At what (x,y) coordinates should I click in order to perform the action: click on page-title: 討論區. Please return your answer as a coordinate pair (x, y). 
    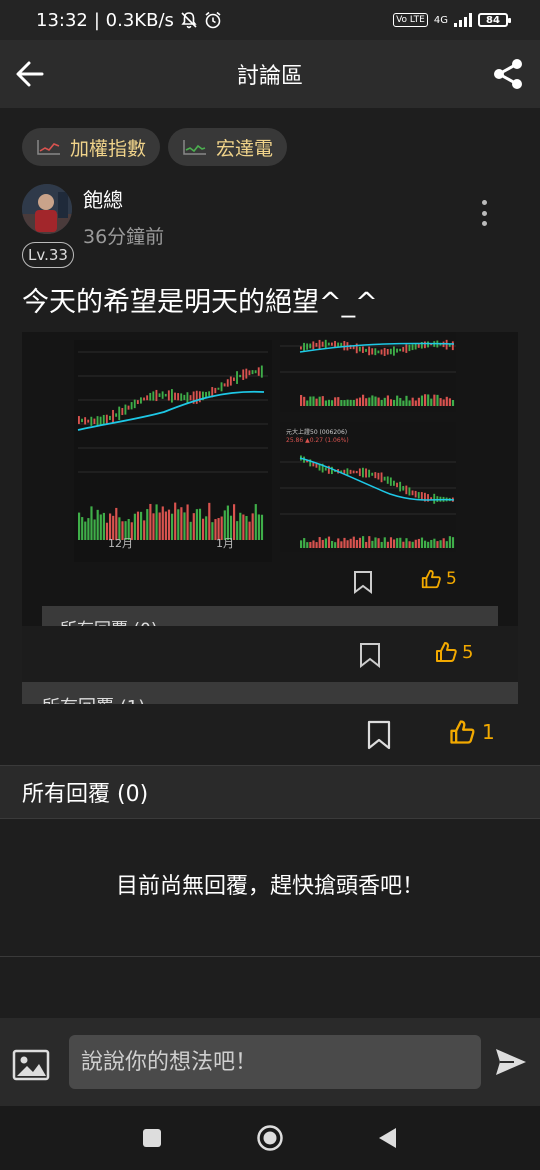
    Looking at the image, I should click on (269, 76).